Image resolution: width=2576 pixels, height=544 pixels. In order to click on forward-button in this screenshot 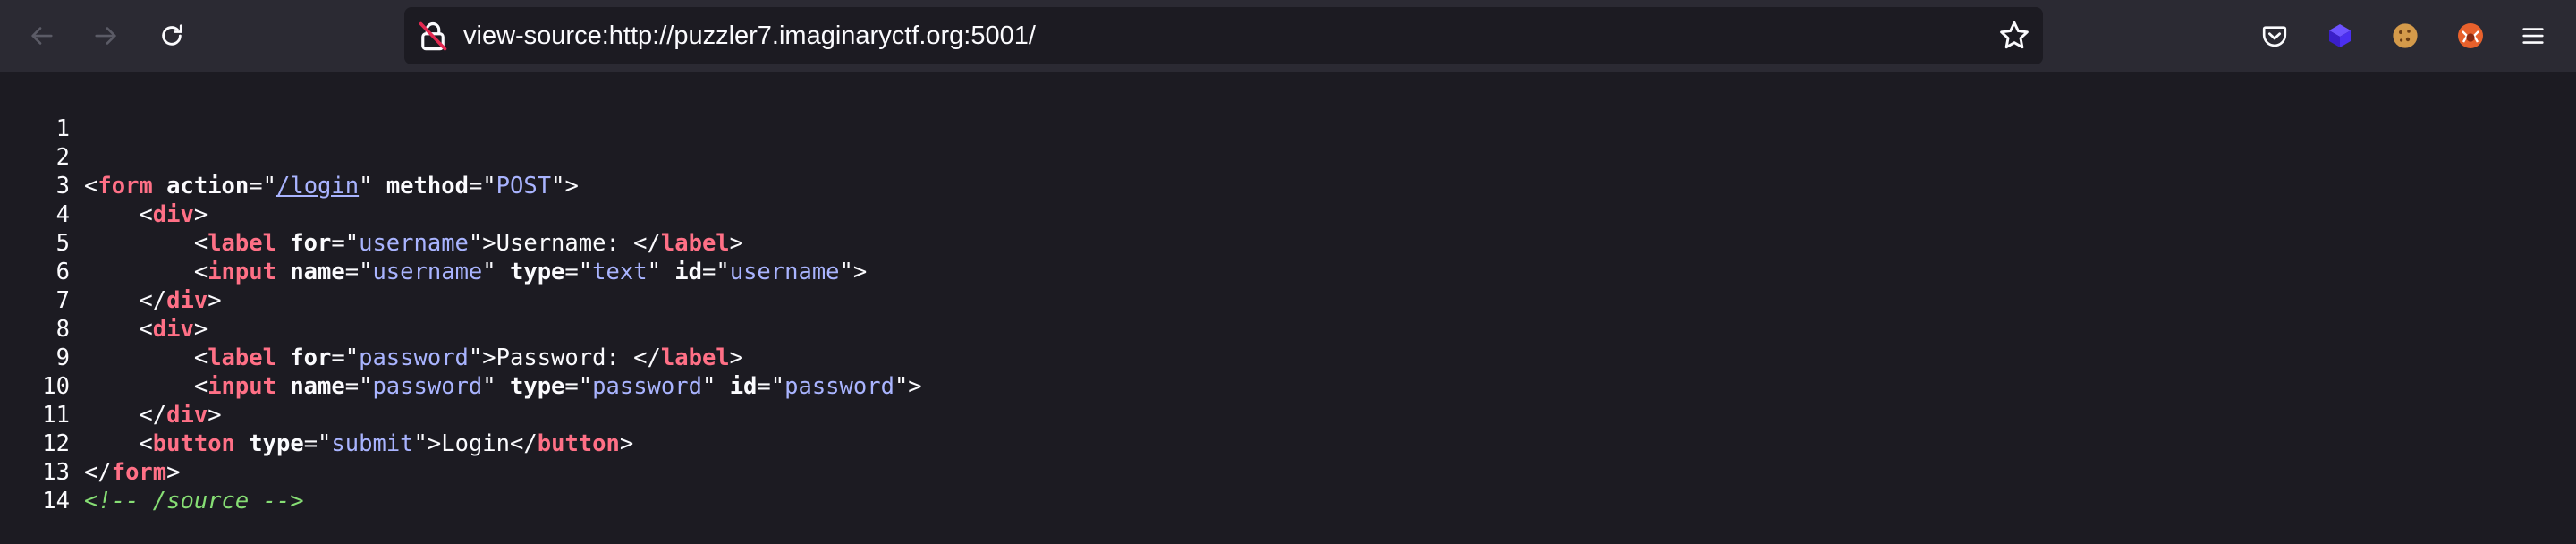, I will do `click(106, 36)`.